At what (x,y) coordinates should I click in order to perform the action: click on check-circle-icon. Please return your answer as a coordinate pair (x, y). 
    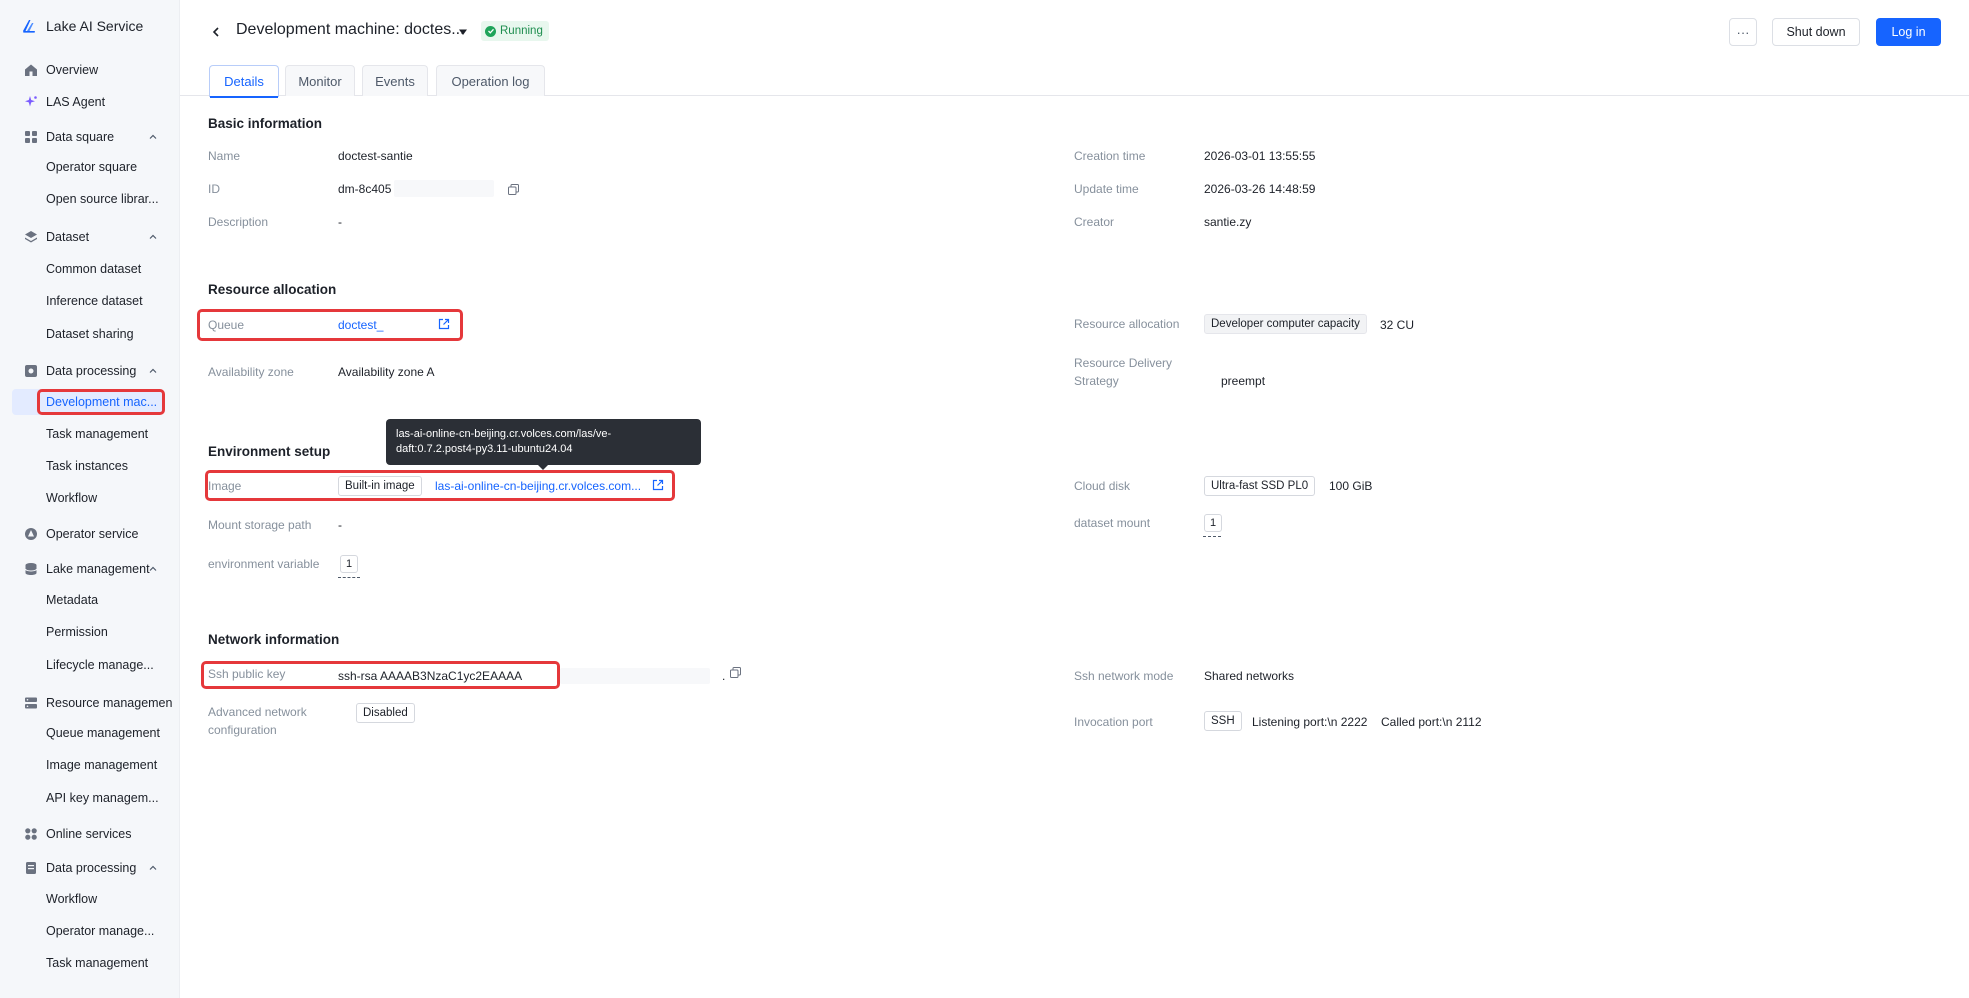
    Looking at the image, I should click on (490, 31).